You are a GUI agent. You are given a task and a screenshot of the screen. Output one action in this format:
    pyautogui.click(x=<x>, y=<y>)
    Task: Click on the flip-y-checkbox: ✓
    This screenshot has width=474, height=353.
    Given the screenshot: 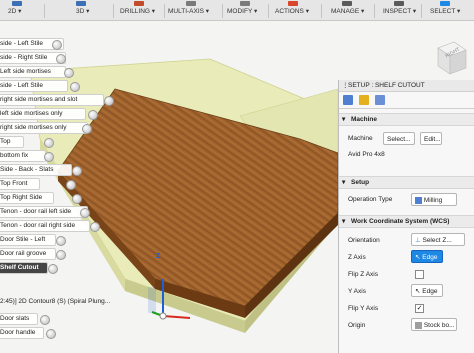 What is the action you would take?
    pyautogui.click(x=419, y=308)
    